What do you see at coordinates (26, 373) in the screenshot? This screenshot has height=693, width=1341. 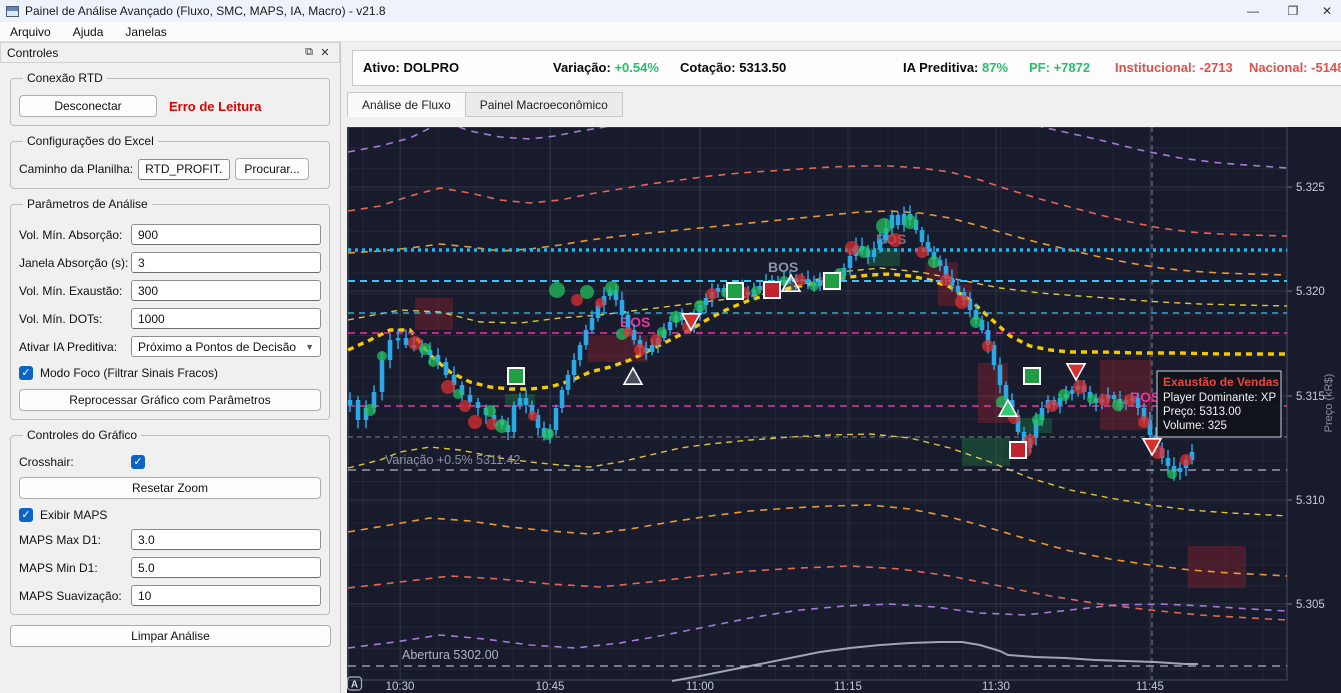 I see `modo-foco-checkbox: ✓` at bounding box center [26, 373].